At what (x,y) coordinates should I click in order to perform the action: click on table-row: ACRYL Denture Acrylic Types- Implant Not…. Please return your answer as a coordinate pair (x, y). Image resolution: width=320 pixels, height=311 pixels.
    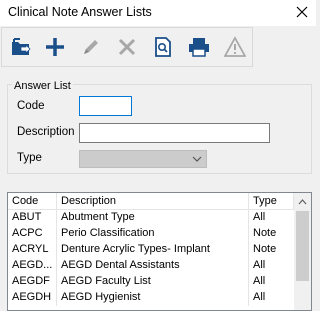
    Looking at the image, I should click on (151, 250).